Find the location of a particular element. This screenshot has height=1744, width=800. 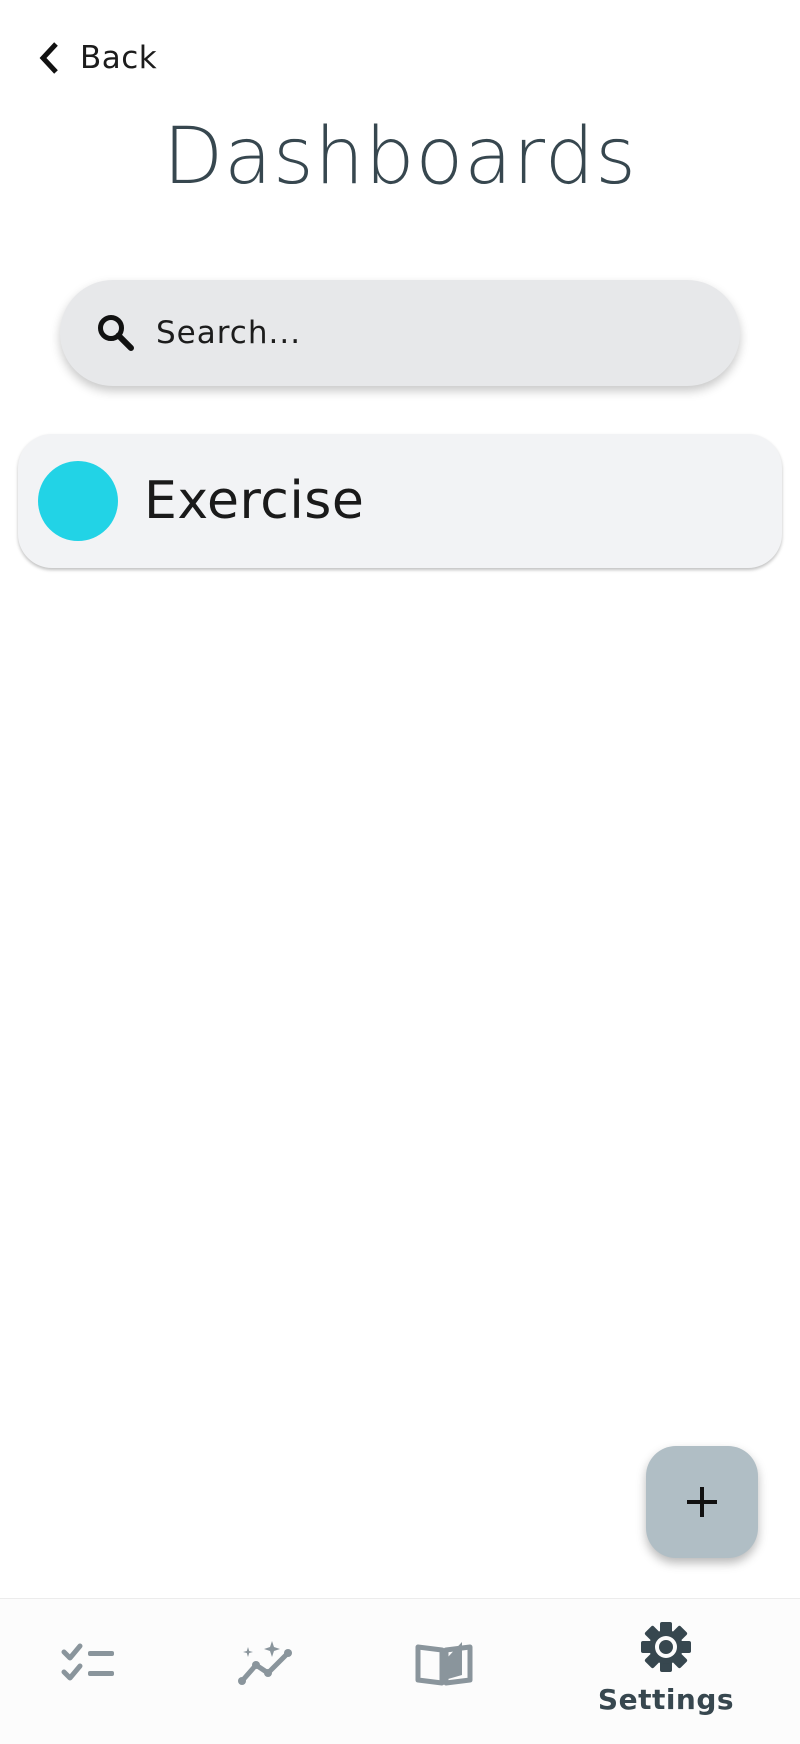

search-icon is located at coordinates (116, 333).